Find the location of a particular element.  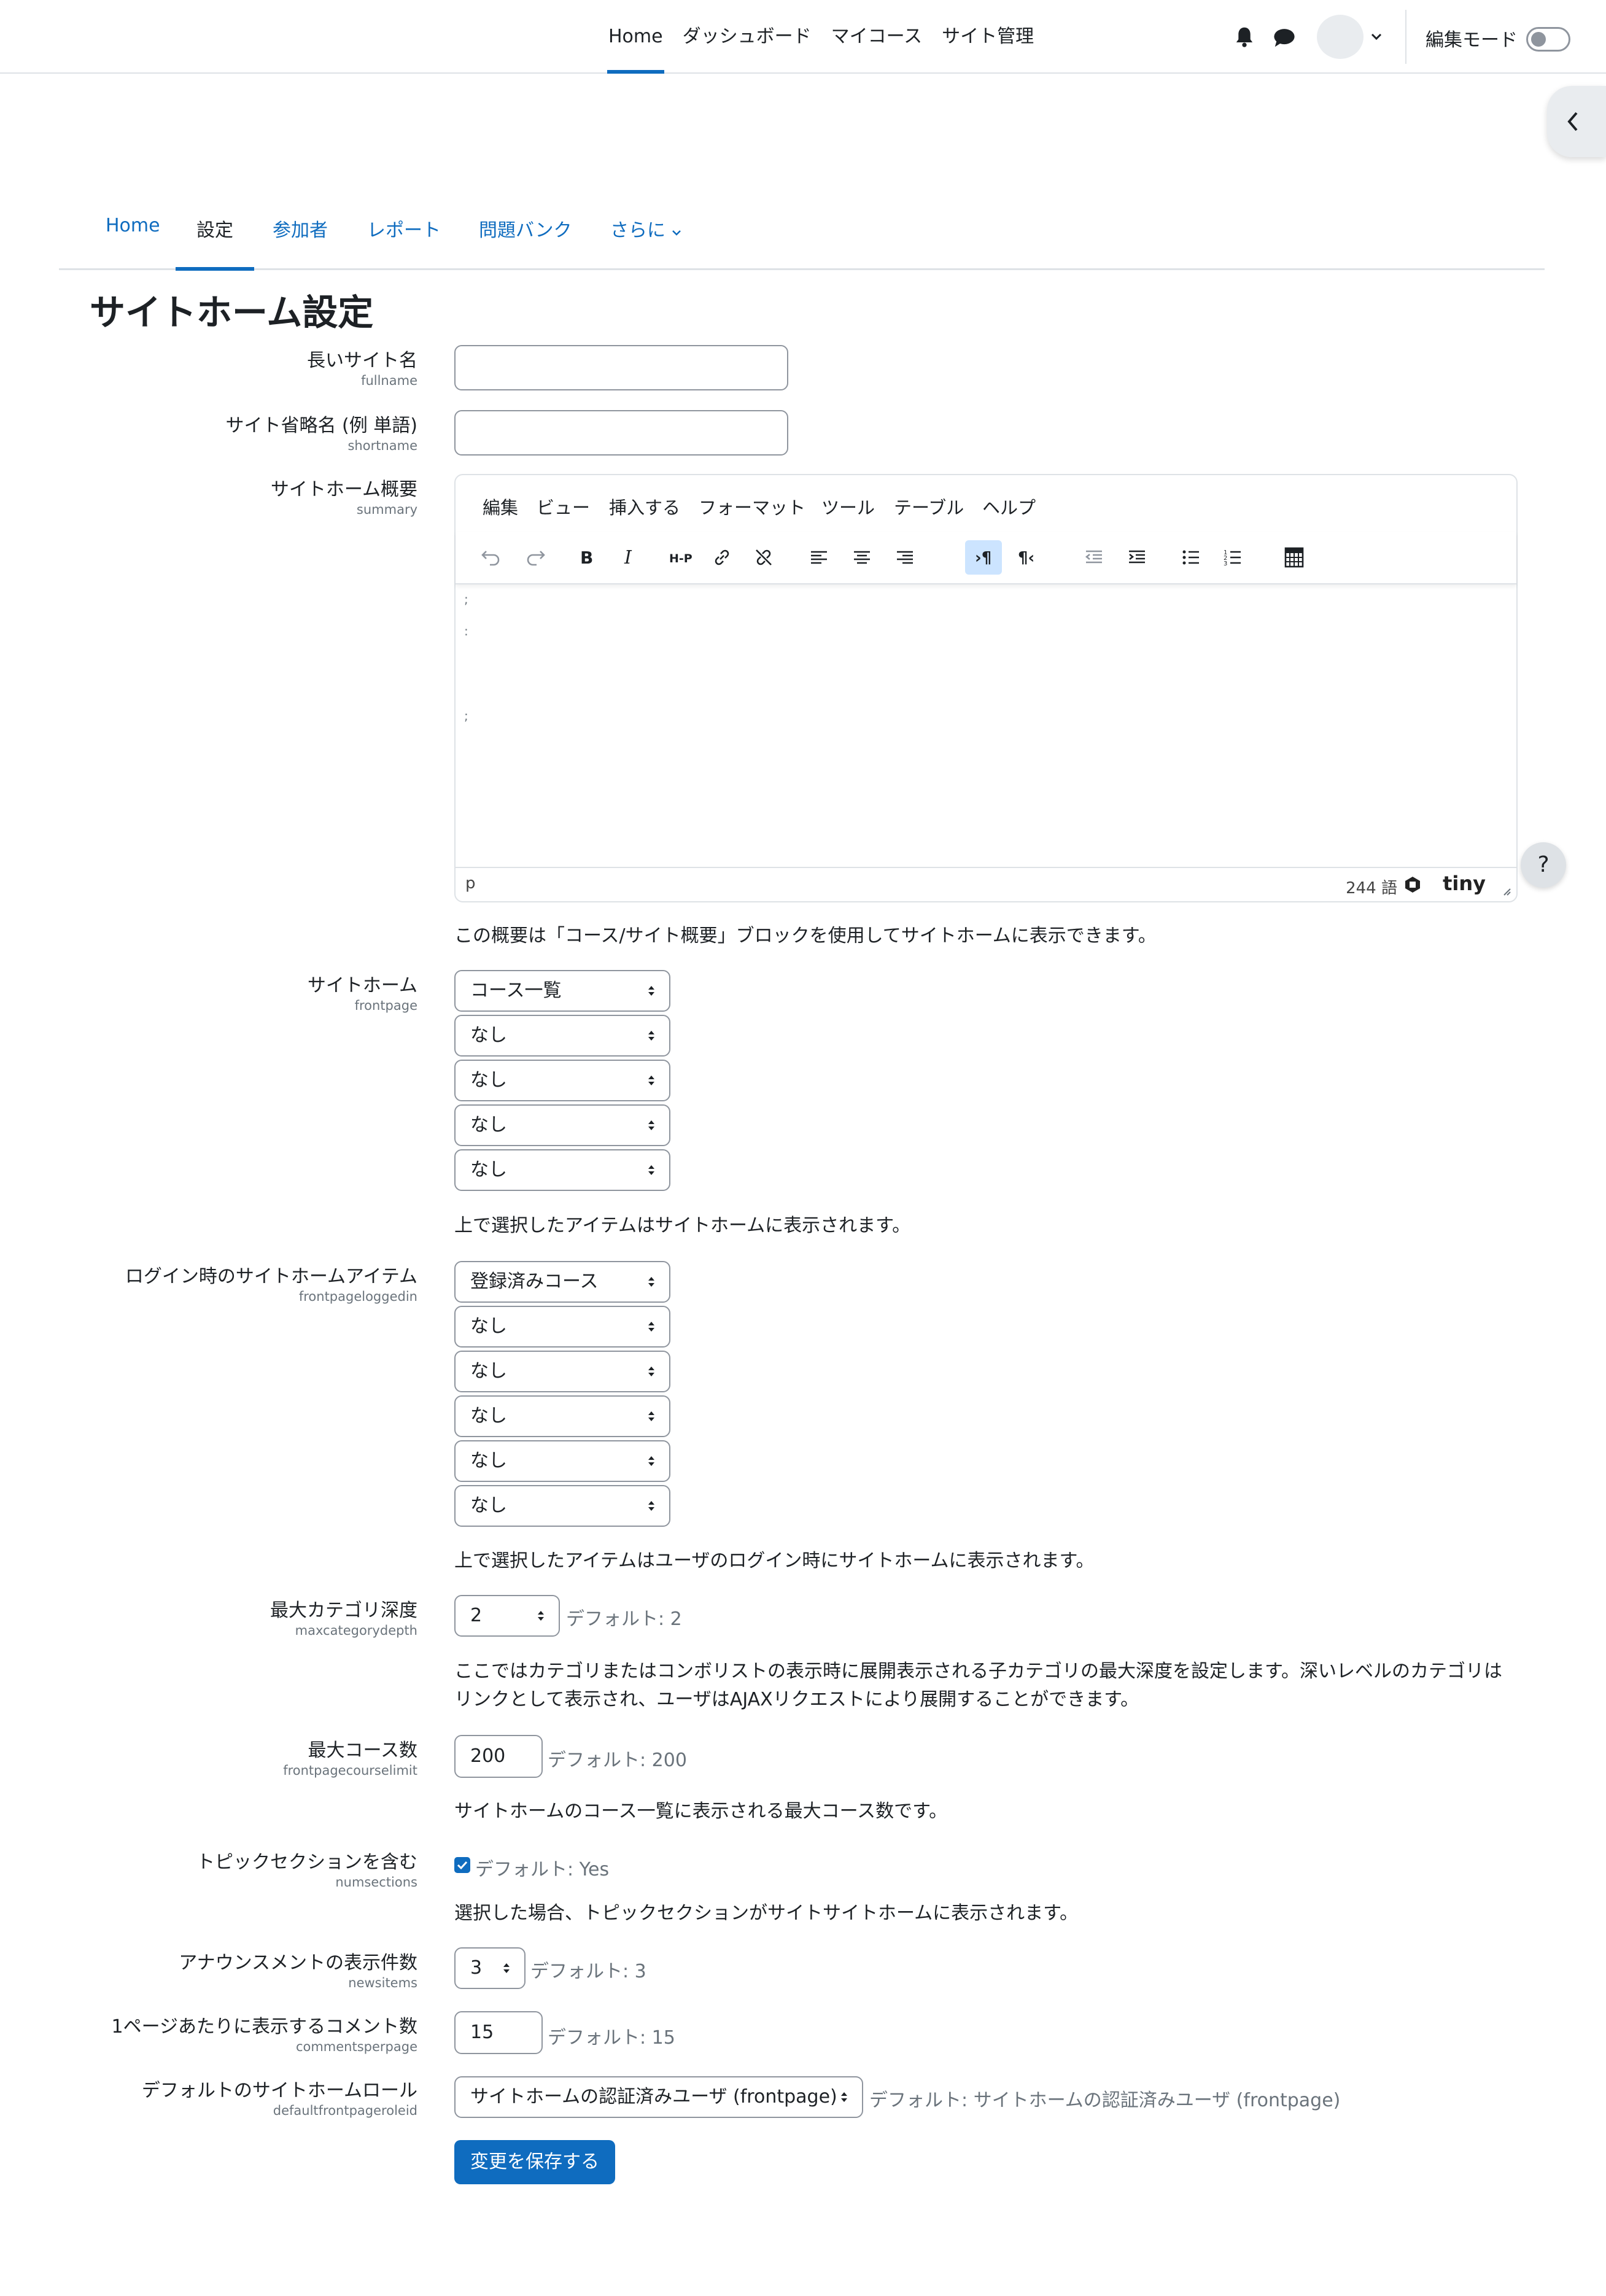

fullname-setting-name: fullname is located at coordinates (389, 380).